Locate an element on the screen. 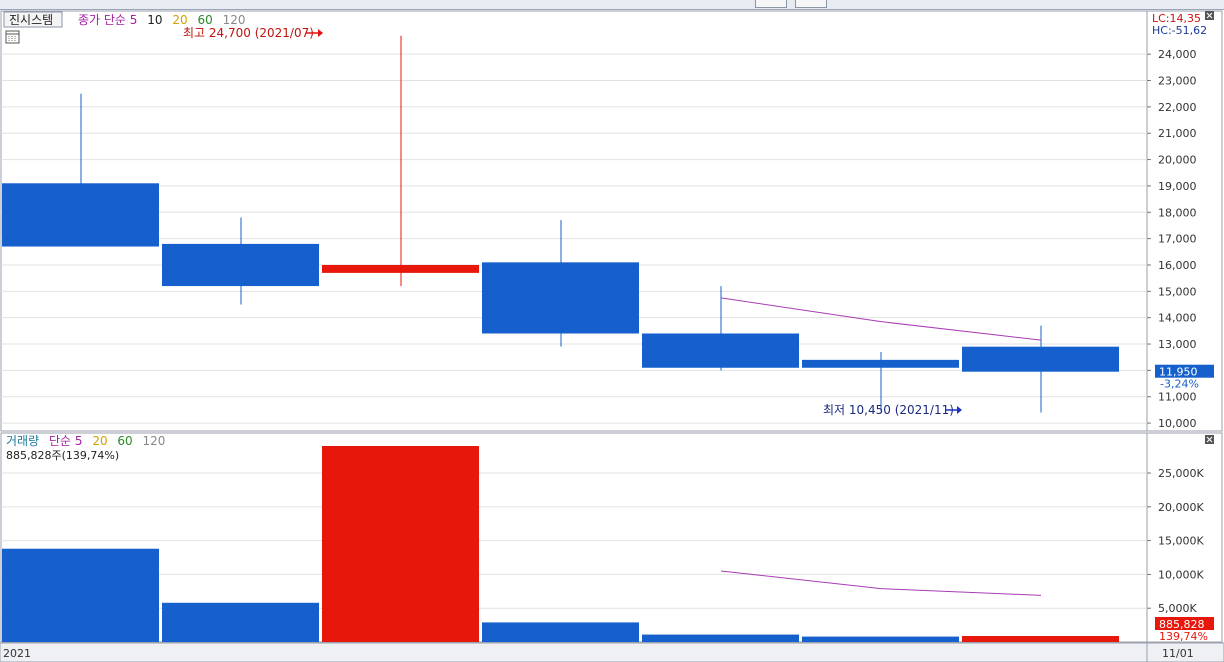 This screenshot has width=1224, height=662. current-change-label: -3,24% is located at coordinates (1179, 384).